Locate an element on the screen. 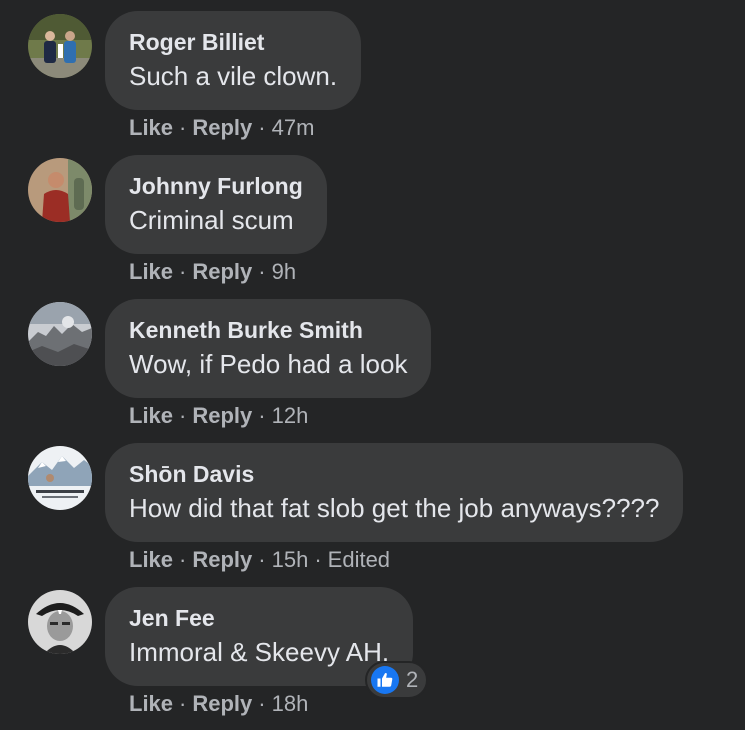 The width and height of the screenshot is (745, 730). comment-timestamp: 18h is located at coordinates (290, 703).